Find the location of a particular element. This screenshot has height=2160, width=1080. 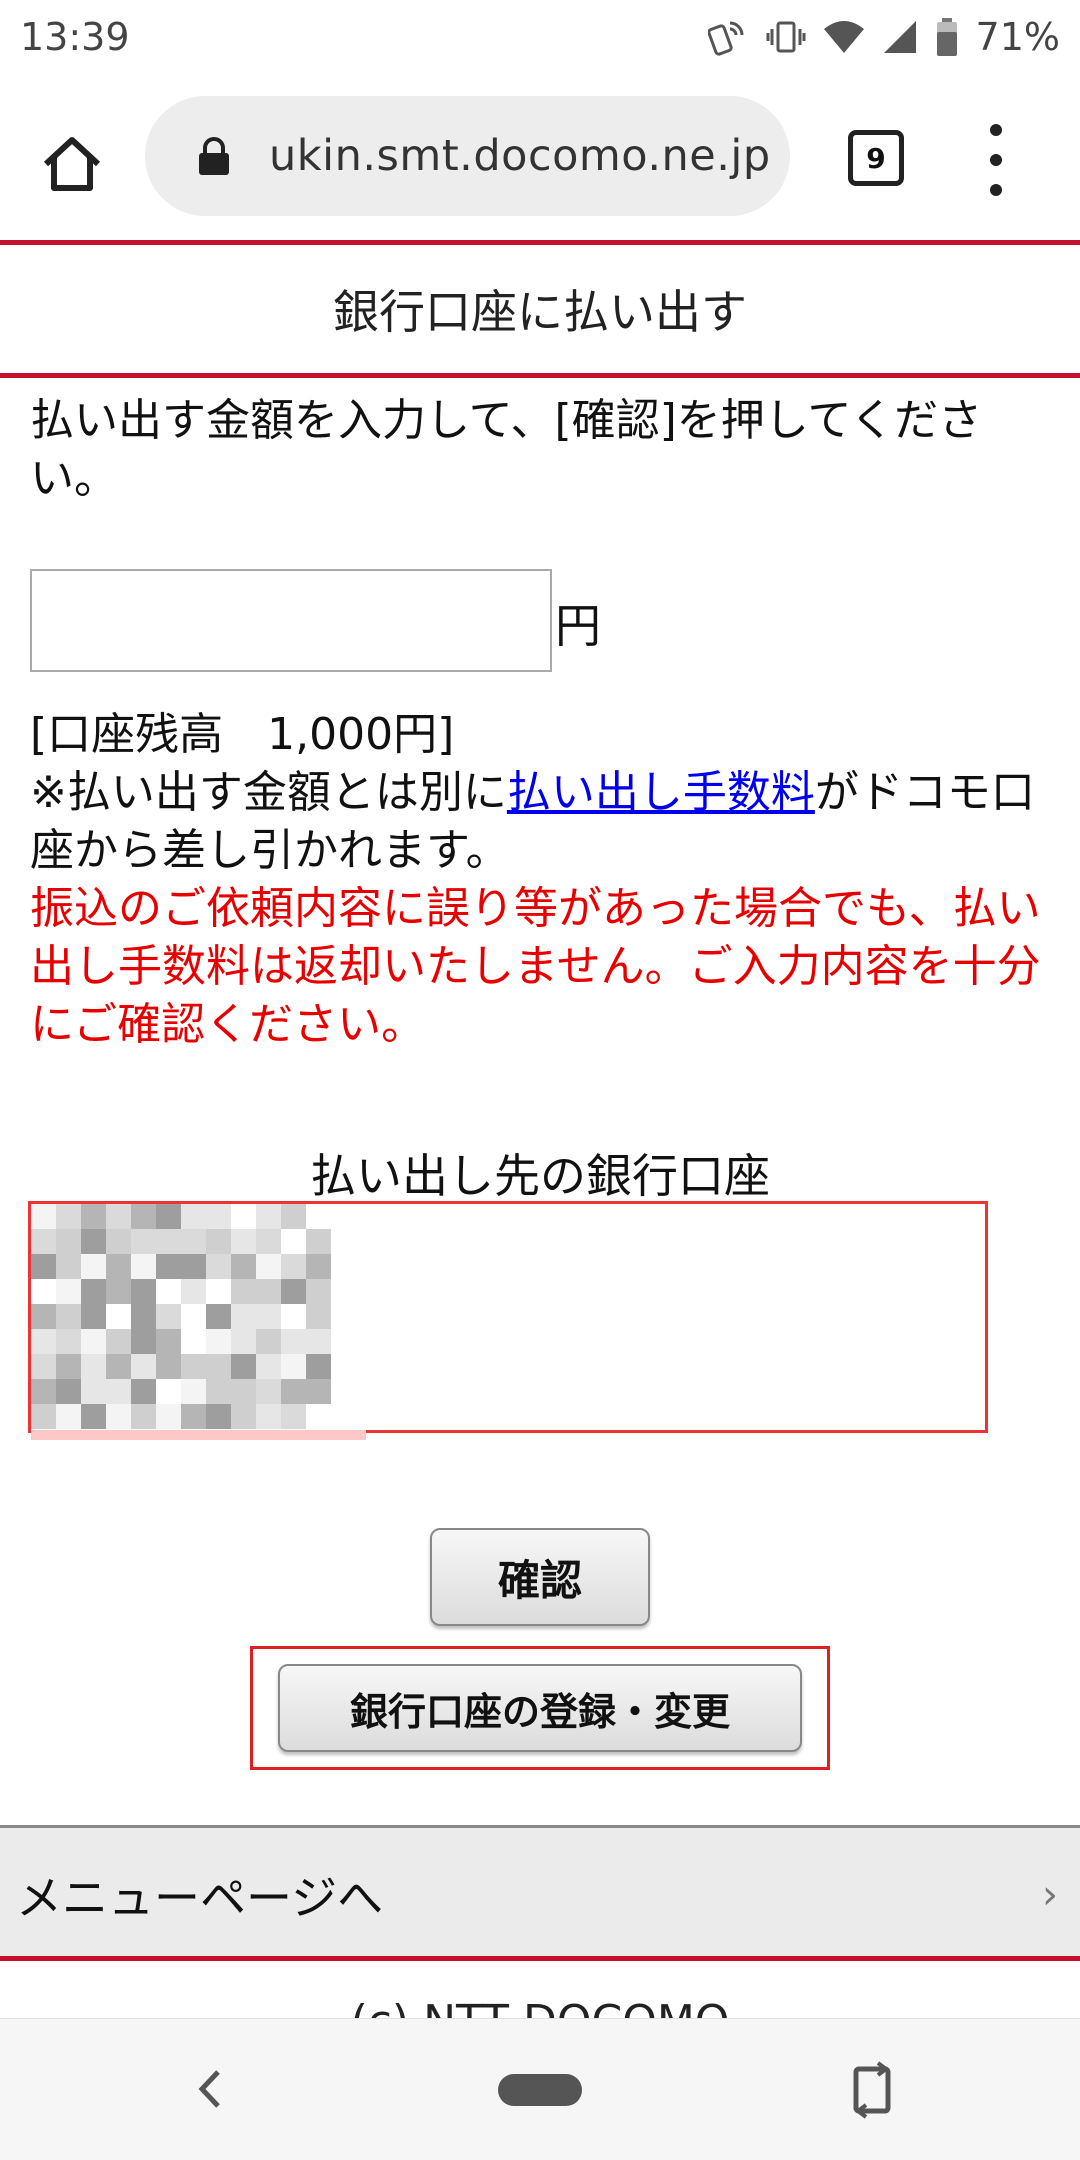

header-top-rule is located at coordinates (540, 242).